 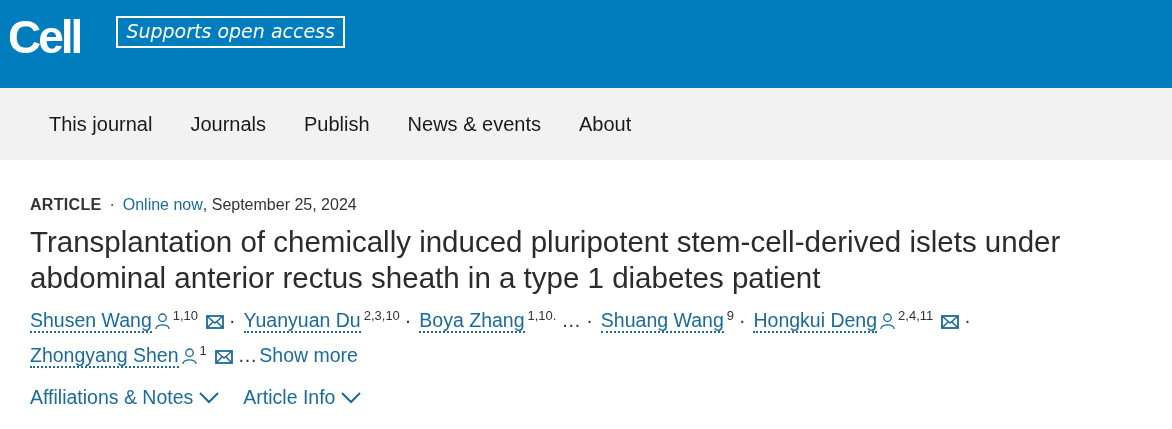 What do you see at coordinates (104, 356) in the screenshot?
I see `author-link: Zhongyang Shen` at bounding box center [104, 356].